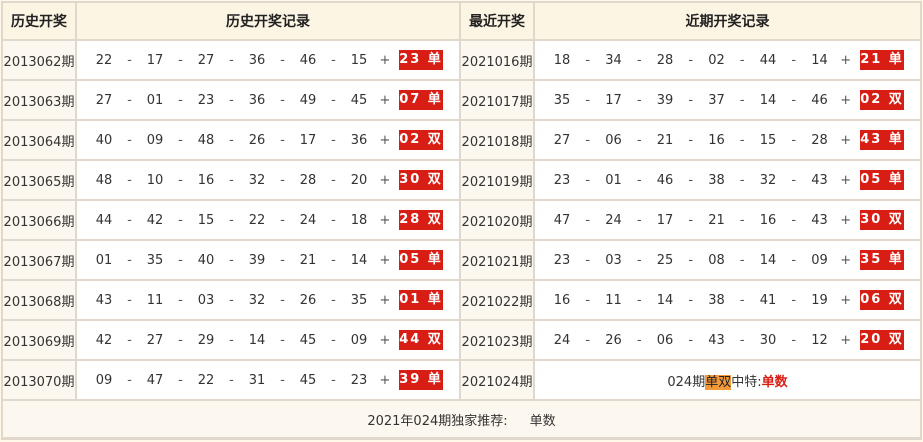  I want to click on draw-number: 31, so click(257, 380).